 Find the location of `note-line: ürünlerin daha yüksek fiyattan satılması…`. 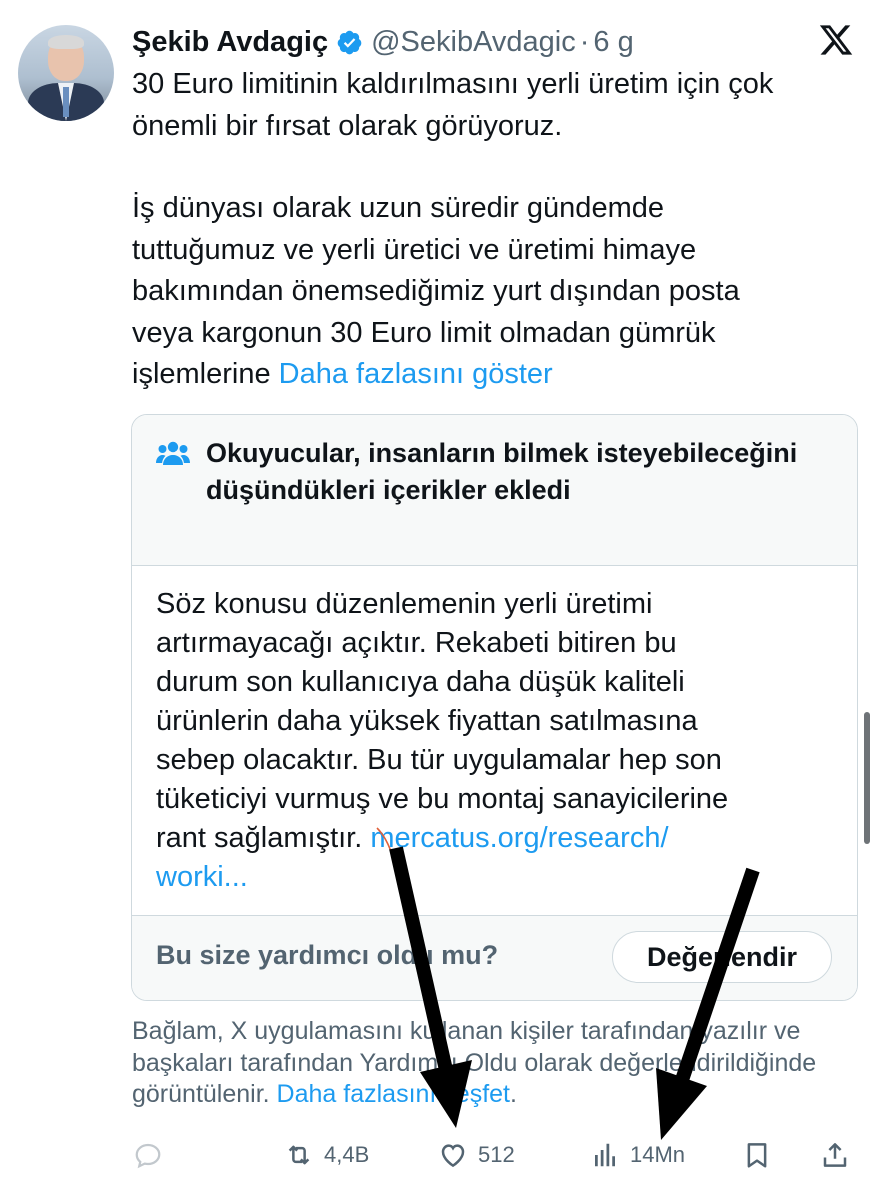

note-line: ürünlerin daha yüksek fiyattan satılması… is located at coordinates (427, 721).